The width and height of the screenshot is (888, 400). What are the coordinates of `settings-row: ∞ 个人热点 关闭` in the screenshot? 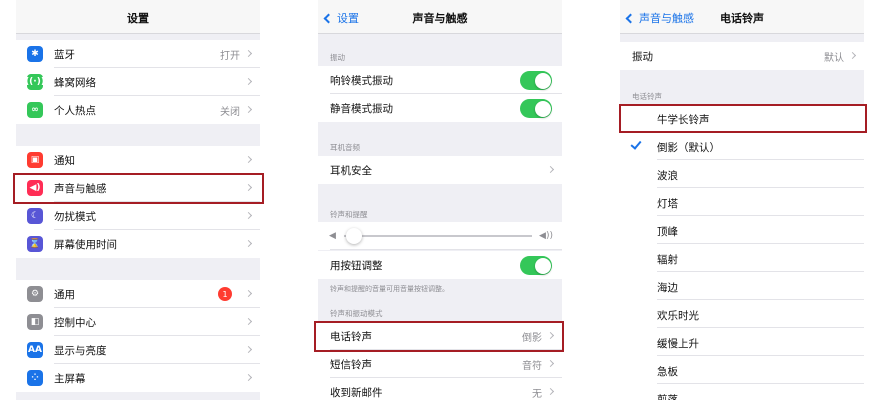 It's located at (138, 110).